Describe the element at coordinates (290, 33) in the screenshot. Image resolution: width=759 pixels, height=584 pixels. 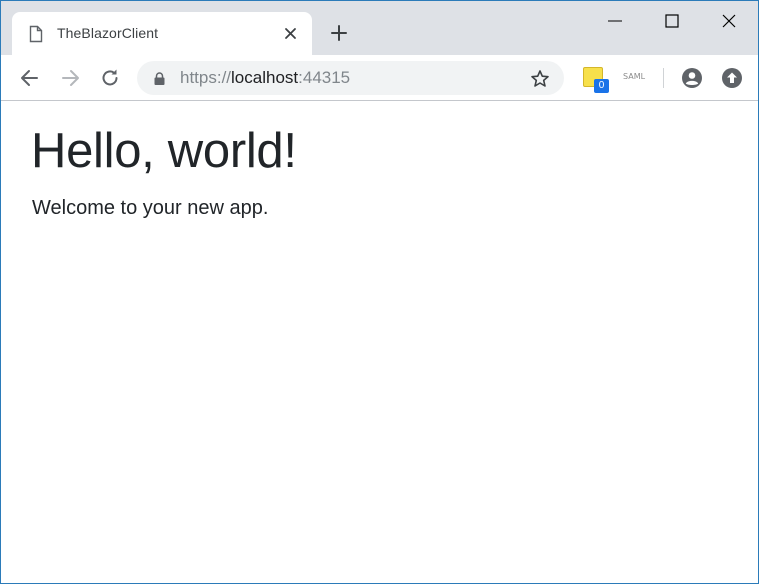
I see `tab-close-icon` at that location.